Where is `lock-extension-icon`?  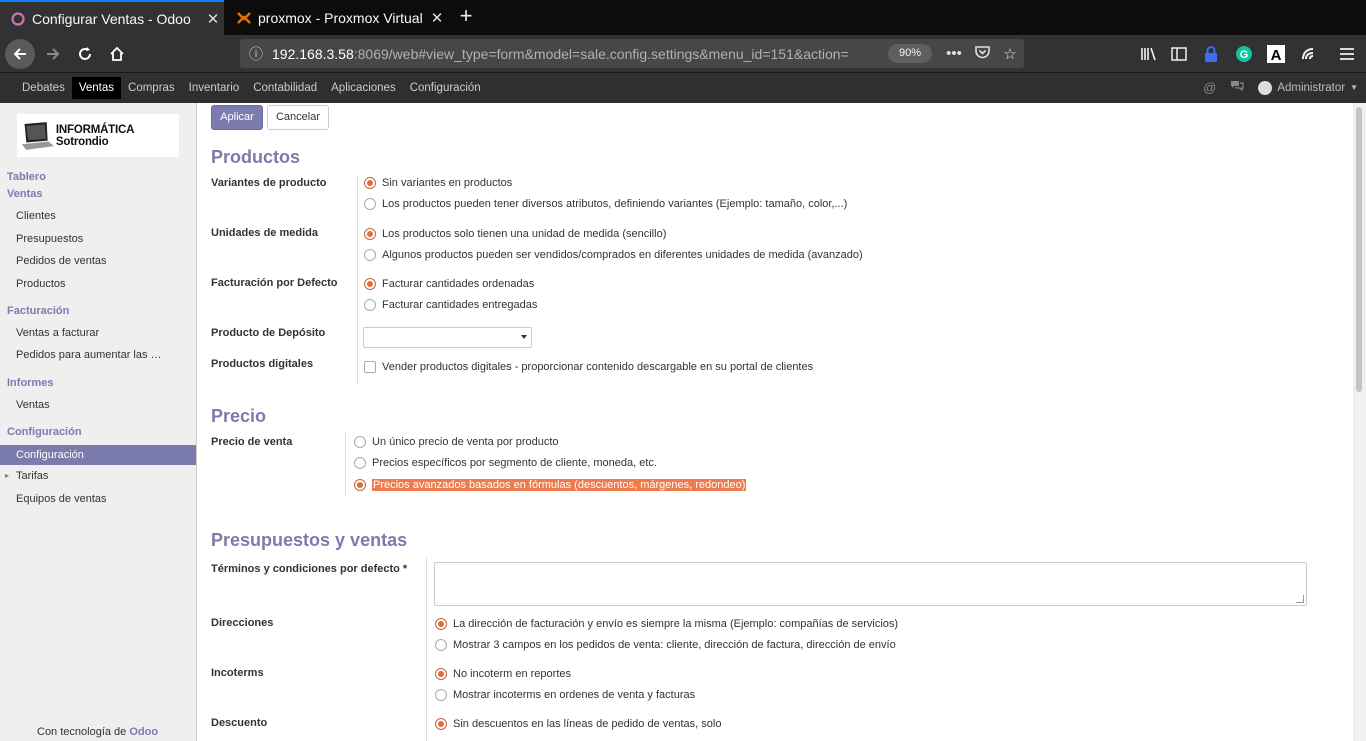
lock-extension-icon is located at coordinates (1211, 54).